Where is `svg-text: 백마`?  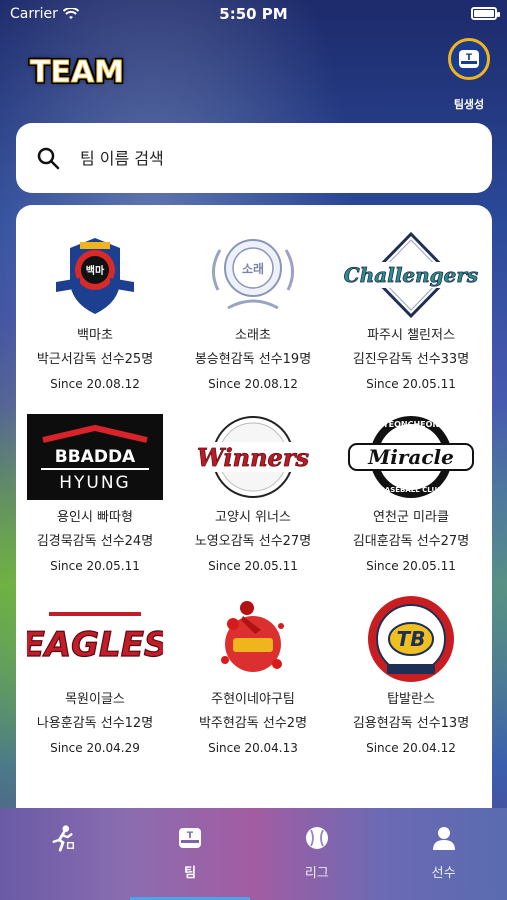 svg-text: 백마 is located at coordinates (95, 270).